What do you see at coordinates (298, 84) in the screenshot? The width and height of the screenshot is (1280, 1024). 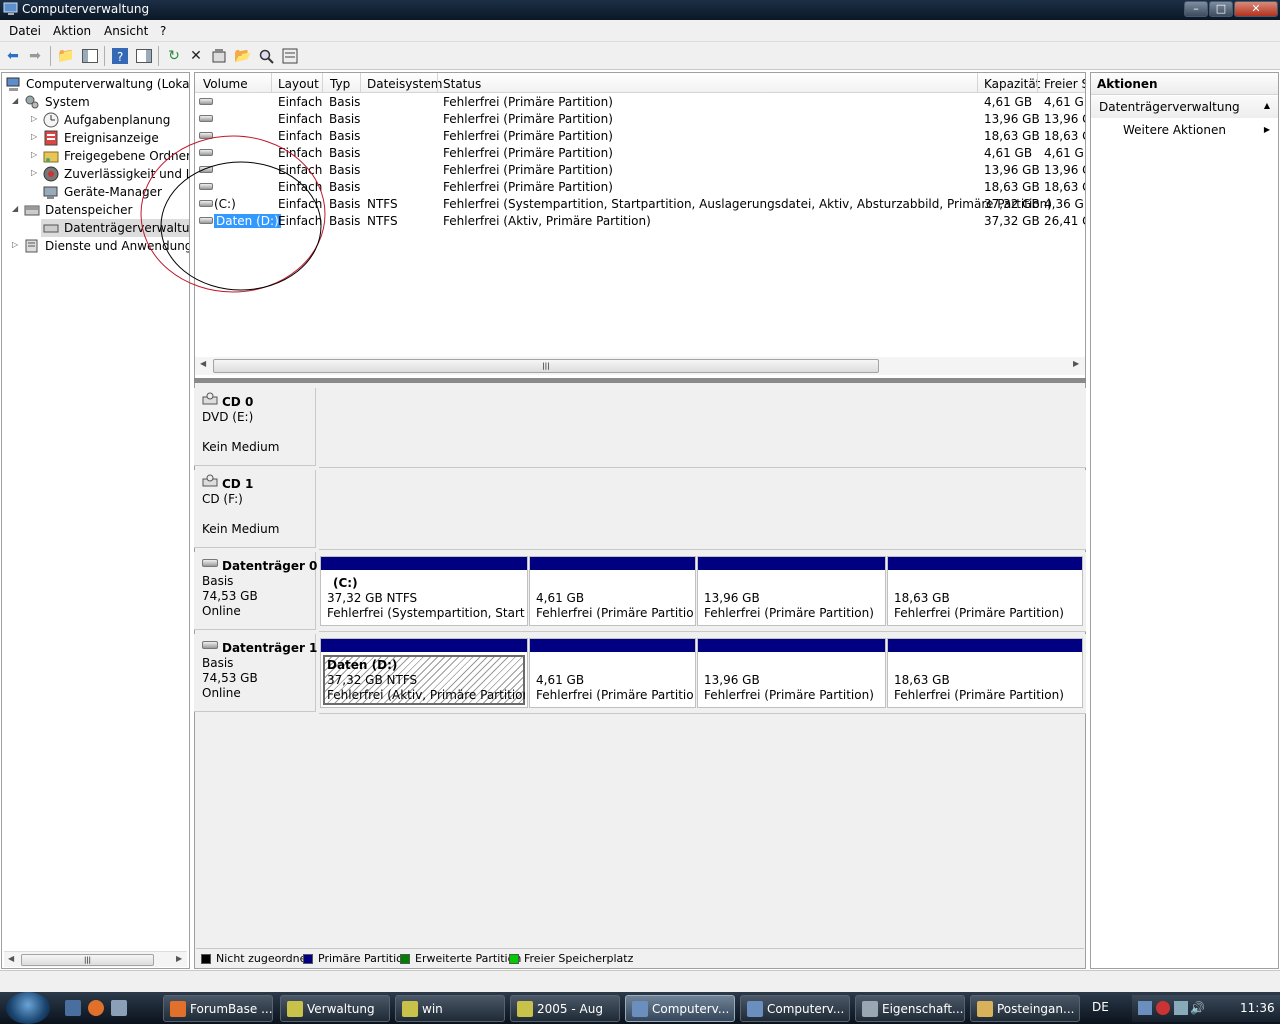 I see `column-layout: Layout` at bounding box center [298, 84].